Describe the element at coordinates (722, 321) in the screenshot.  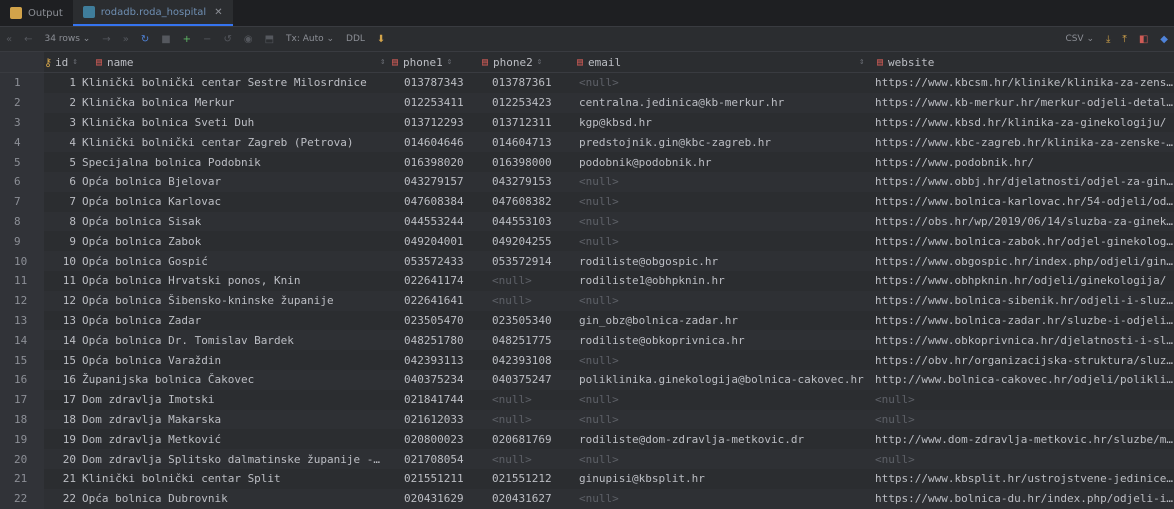
I see `cell-email: gin_obz@bolnica-zadar.hr` at that location.